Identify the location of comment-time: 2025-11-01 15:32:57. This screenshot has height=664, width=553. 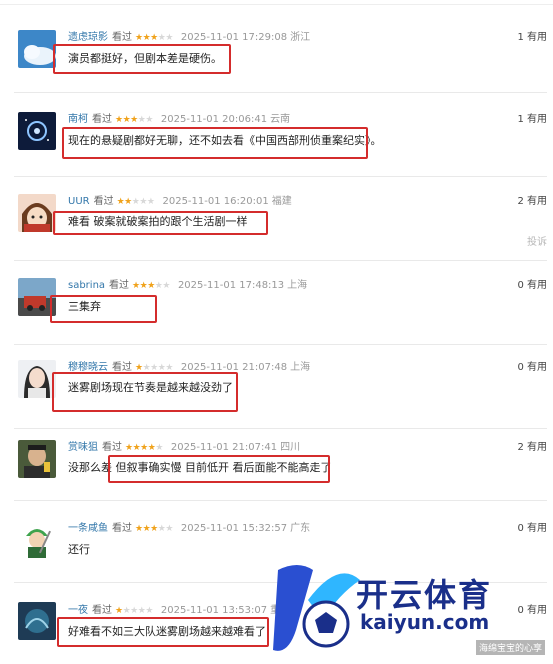
(234, 528).